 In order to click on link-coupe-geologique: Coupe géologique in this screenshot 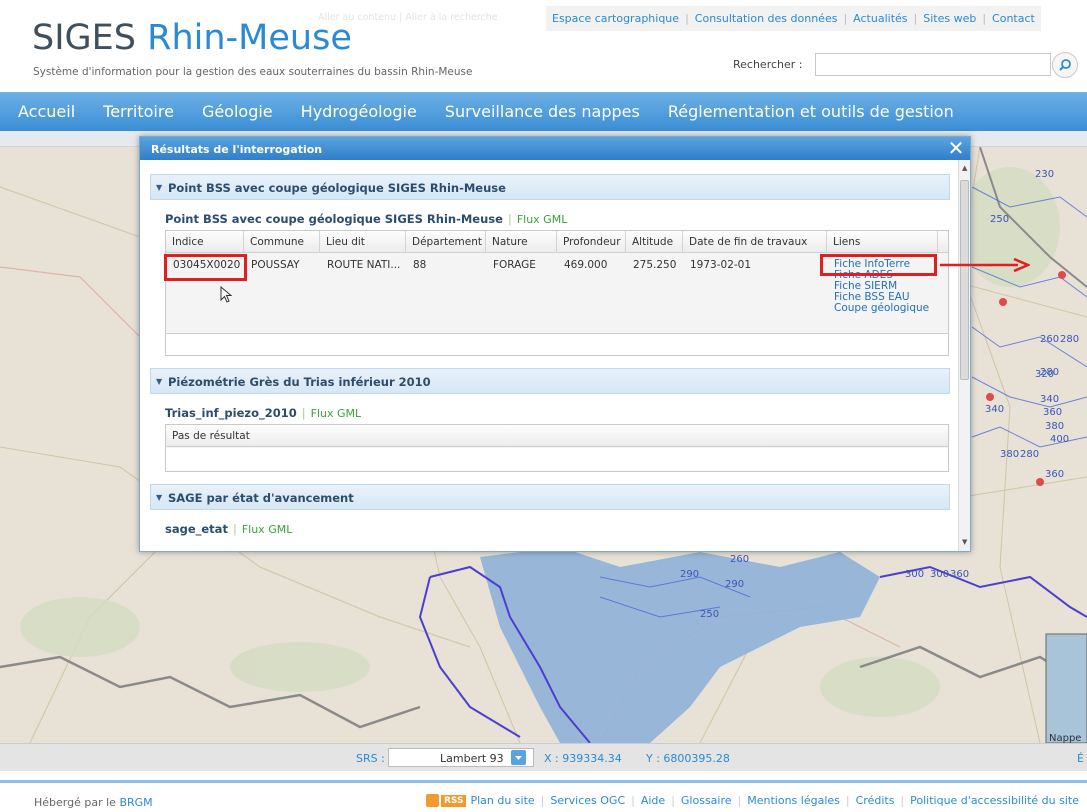, I will do `click(881, 308)`.